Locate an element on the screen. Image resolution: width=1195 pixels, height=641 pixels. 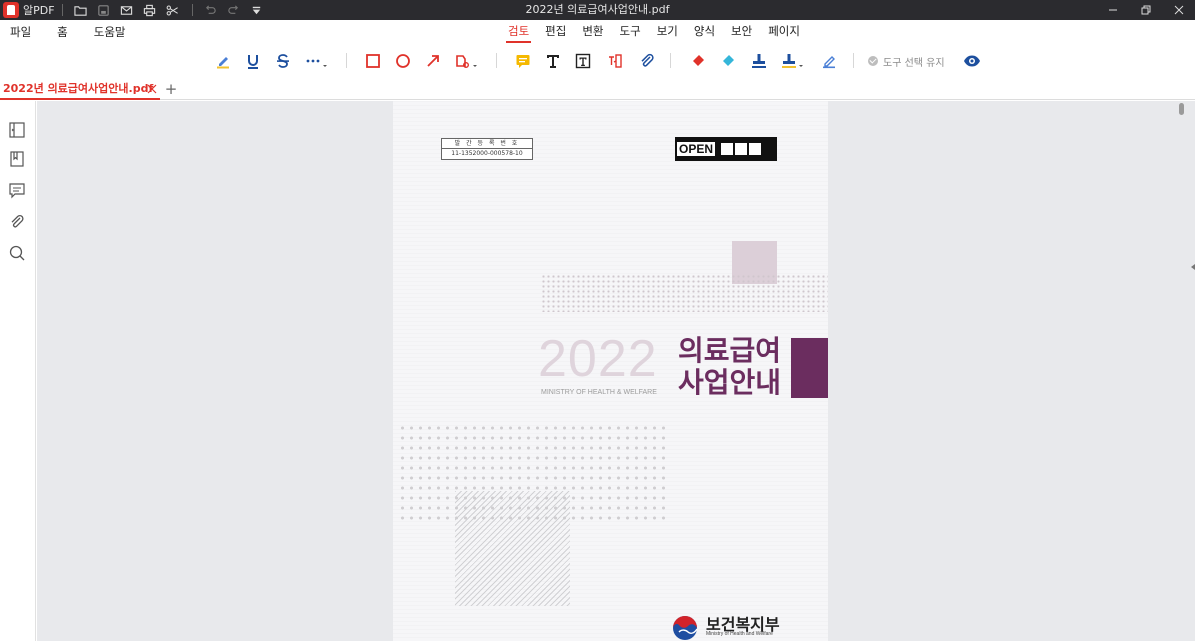
textbox-button is located at coordinates (583, 61).